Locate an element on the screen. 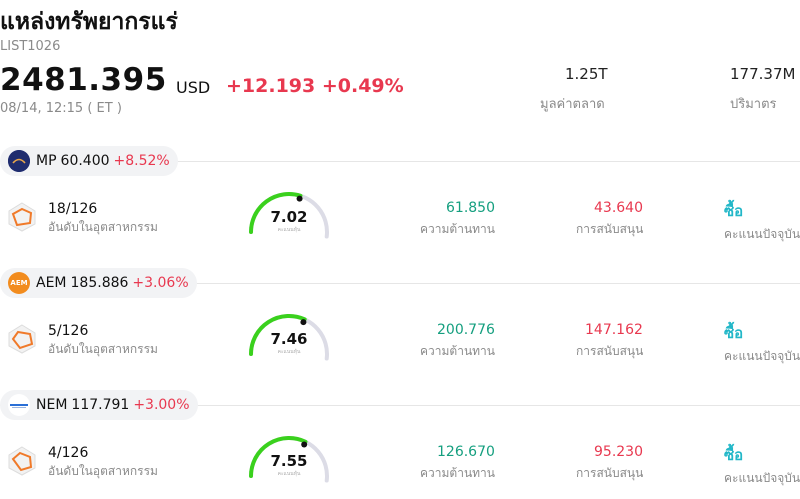  stock-ticker: AEM is located at coordinates (51, 283).